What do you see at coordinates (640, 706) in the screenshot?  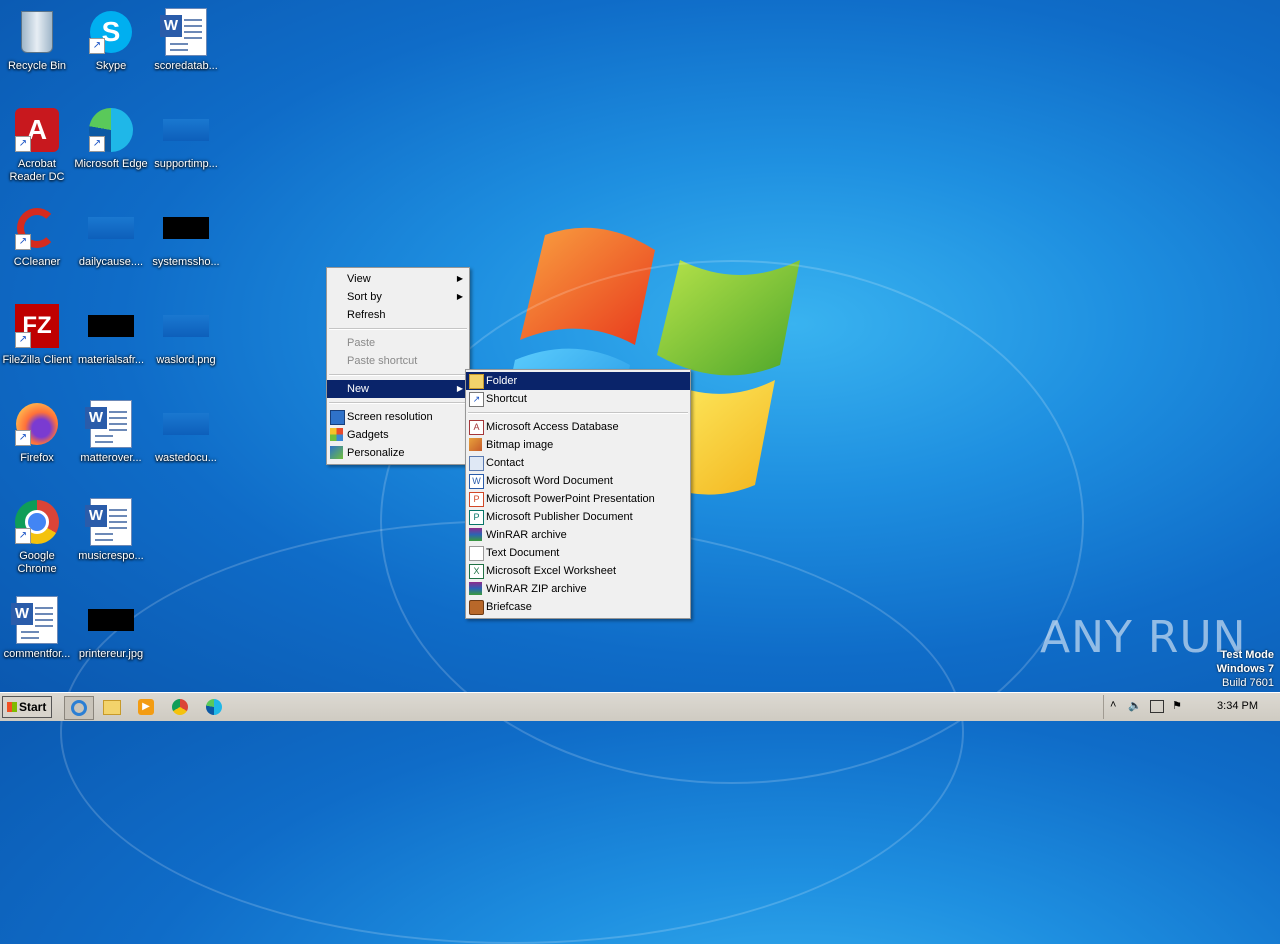 I see `taskbar: Start ▶ ˄ 🔈 ⚑ 3:34 PM` at bounding box center [640, 706].